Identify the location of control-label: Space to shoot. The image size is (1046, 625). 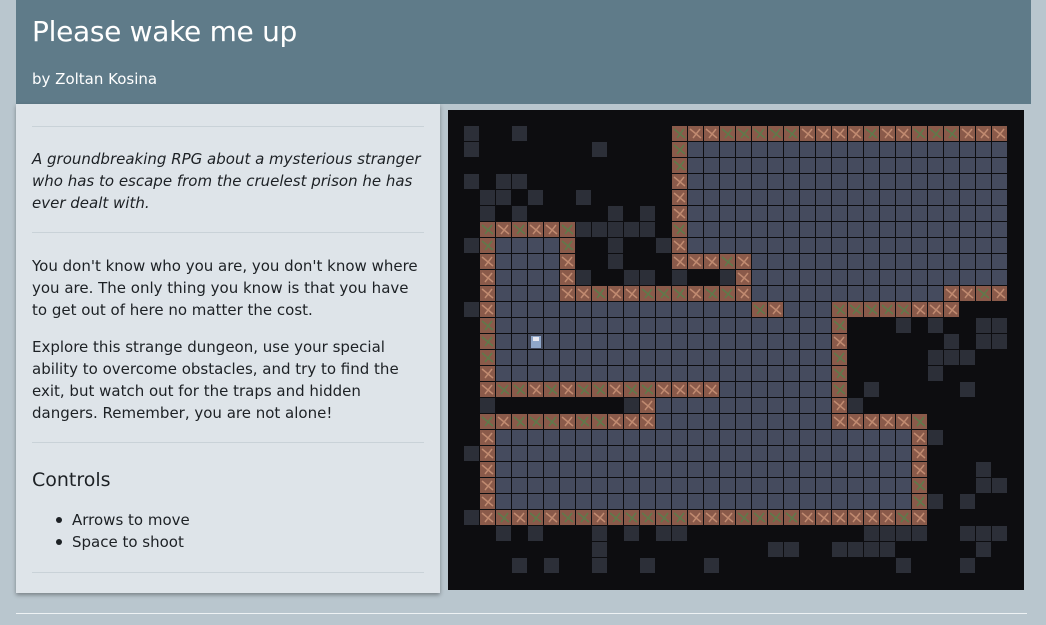
(128, 542).